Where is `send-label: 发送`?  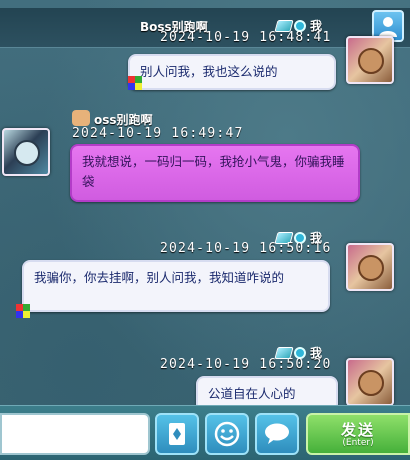
send-label: 发送 is located at coordinates (357, 430).